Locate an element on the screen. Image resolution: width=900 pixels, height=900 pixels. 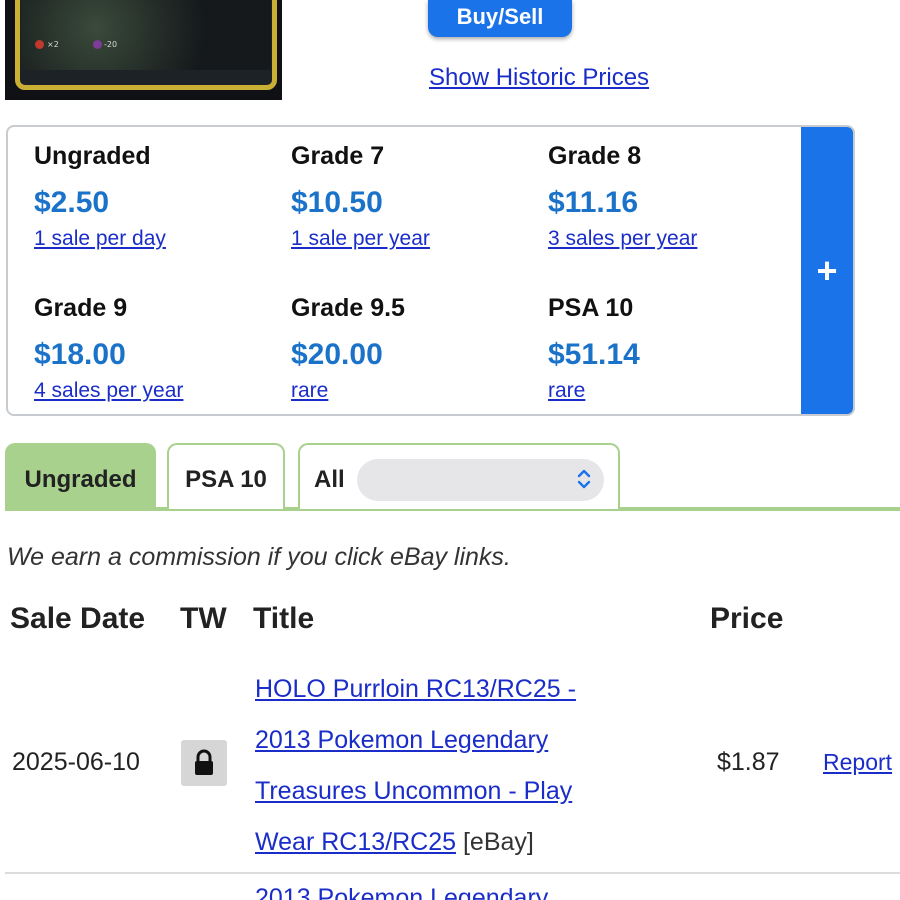
sales-volume-link: 3 sales per year is located at coordinates (673, 239).